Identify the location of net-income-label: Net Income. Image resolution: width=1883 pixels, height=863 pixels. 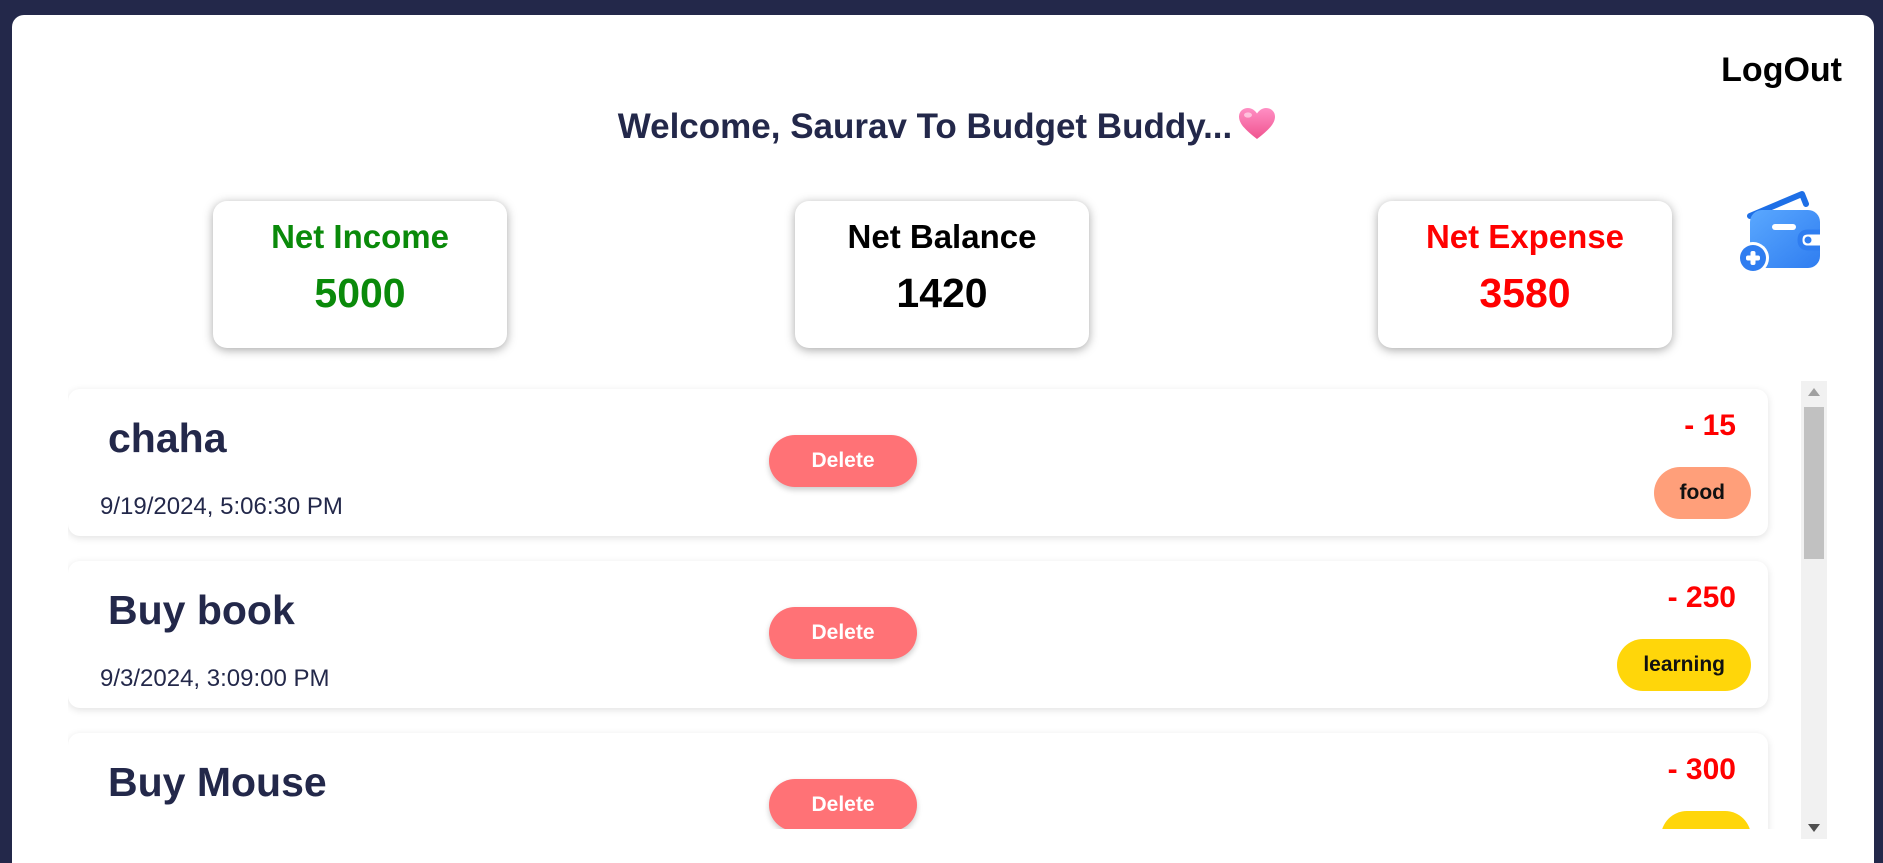
(360, 236).